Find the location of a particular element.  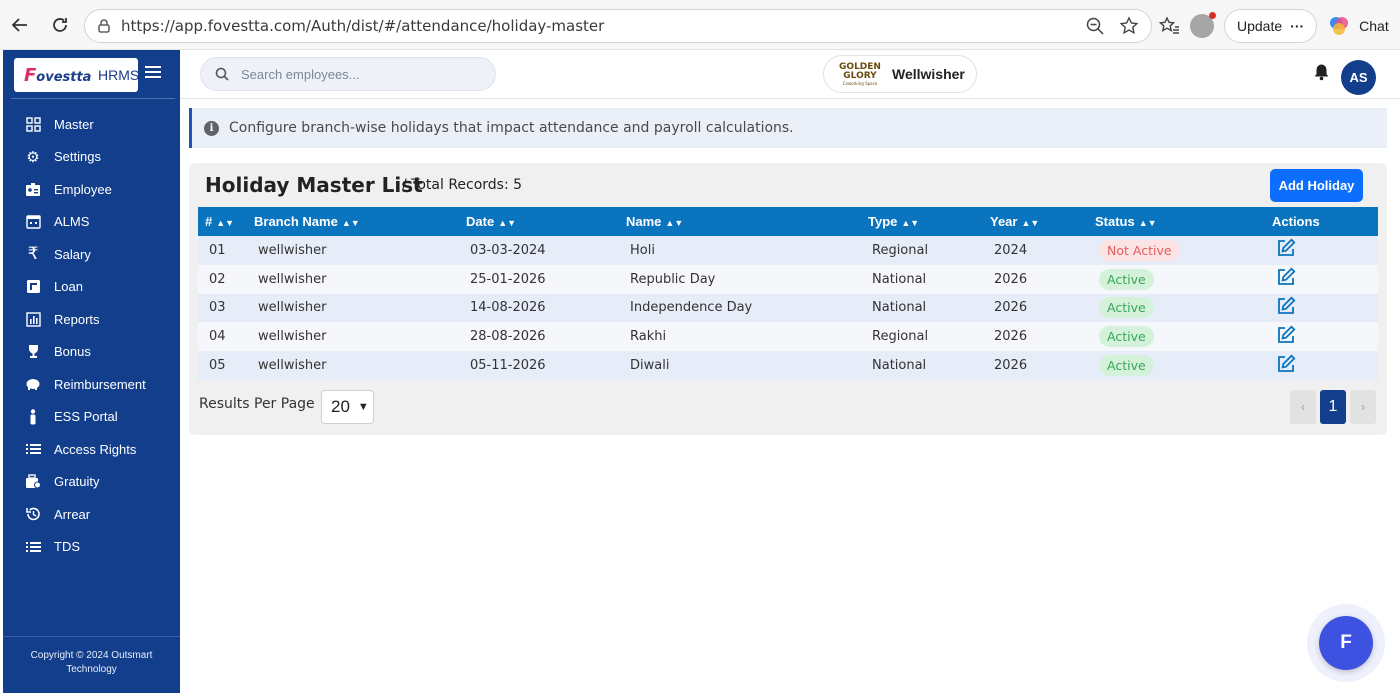

sidebar-item-label: TDS is located at coordinates (67, 547).